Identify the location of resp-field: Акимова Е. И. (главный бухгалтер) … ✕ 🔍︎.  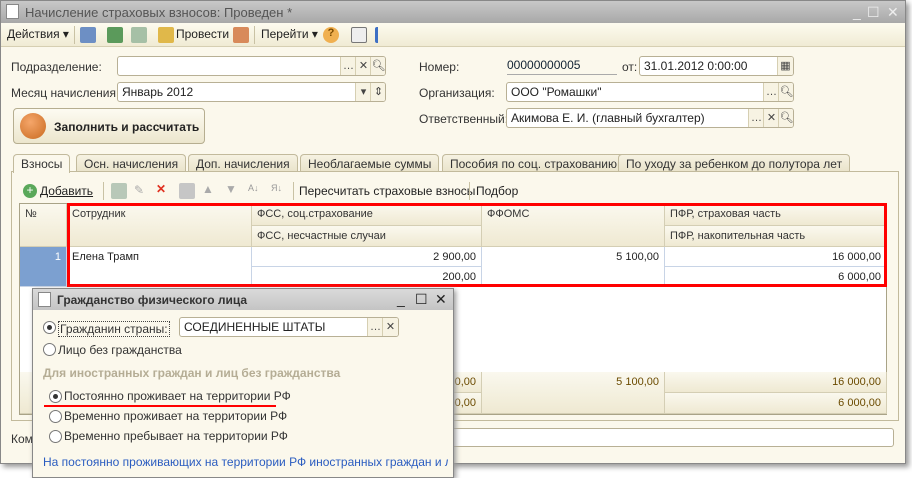
(650, 118).